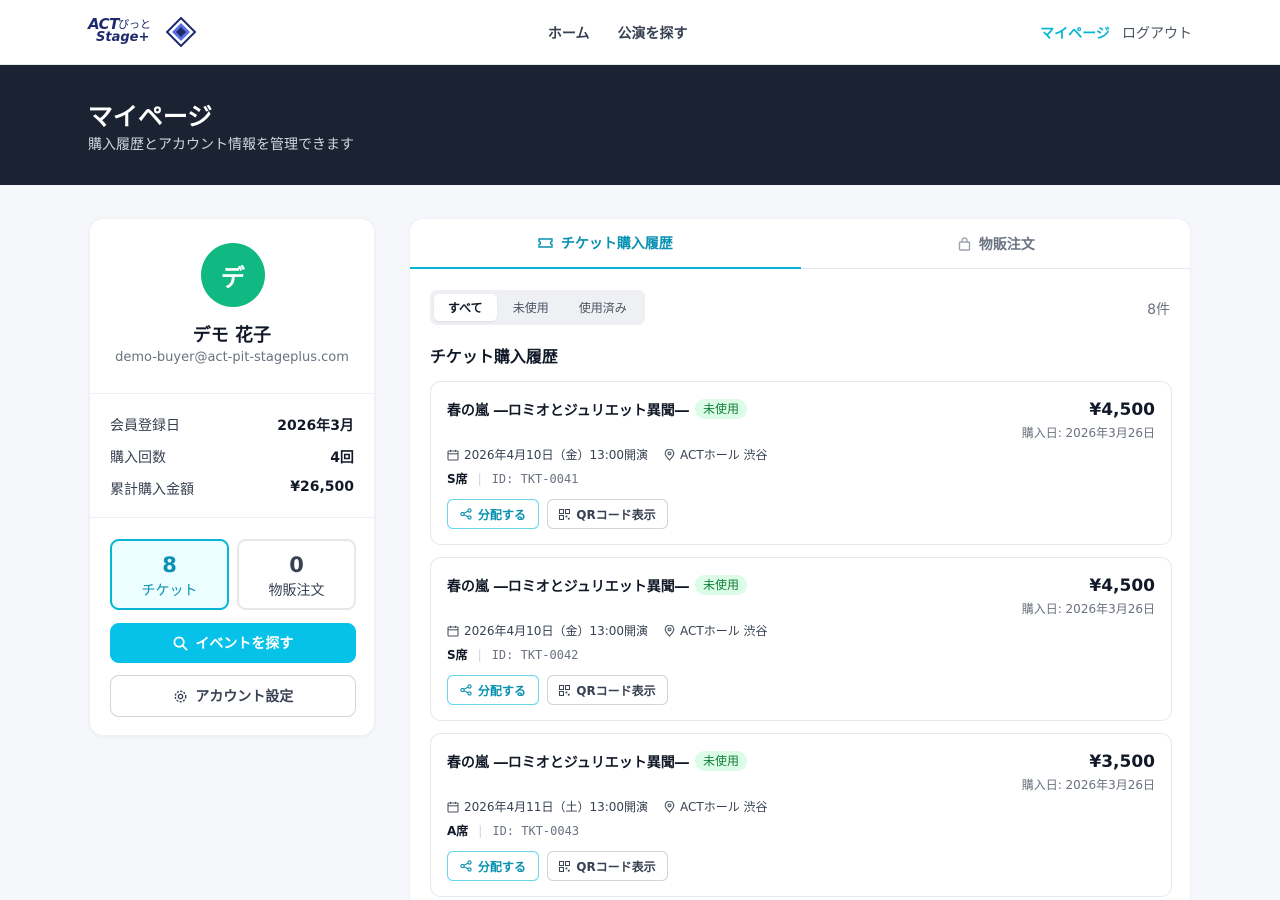  What do you see at coordinates (536, 830) in the screenshot?
I see `ticket-id: ID: TKT-0043` at bounding box center [536, 830].